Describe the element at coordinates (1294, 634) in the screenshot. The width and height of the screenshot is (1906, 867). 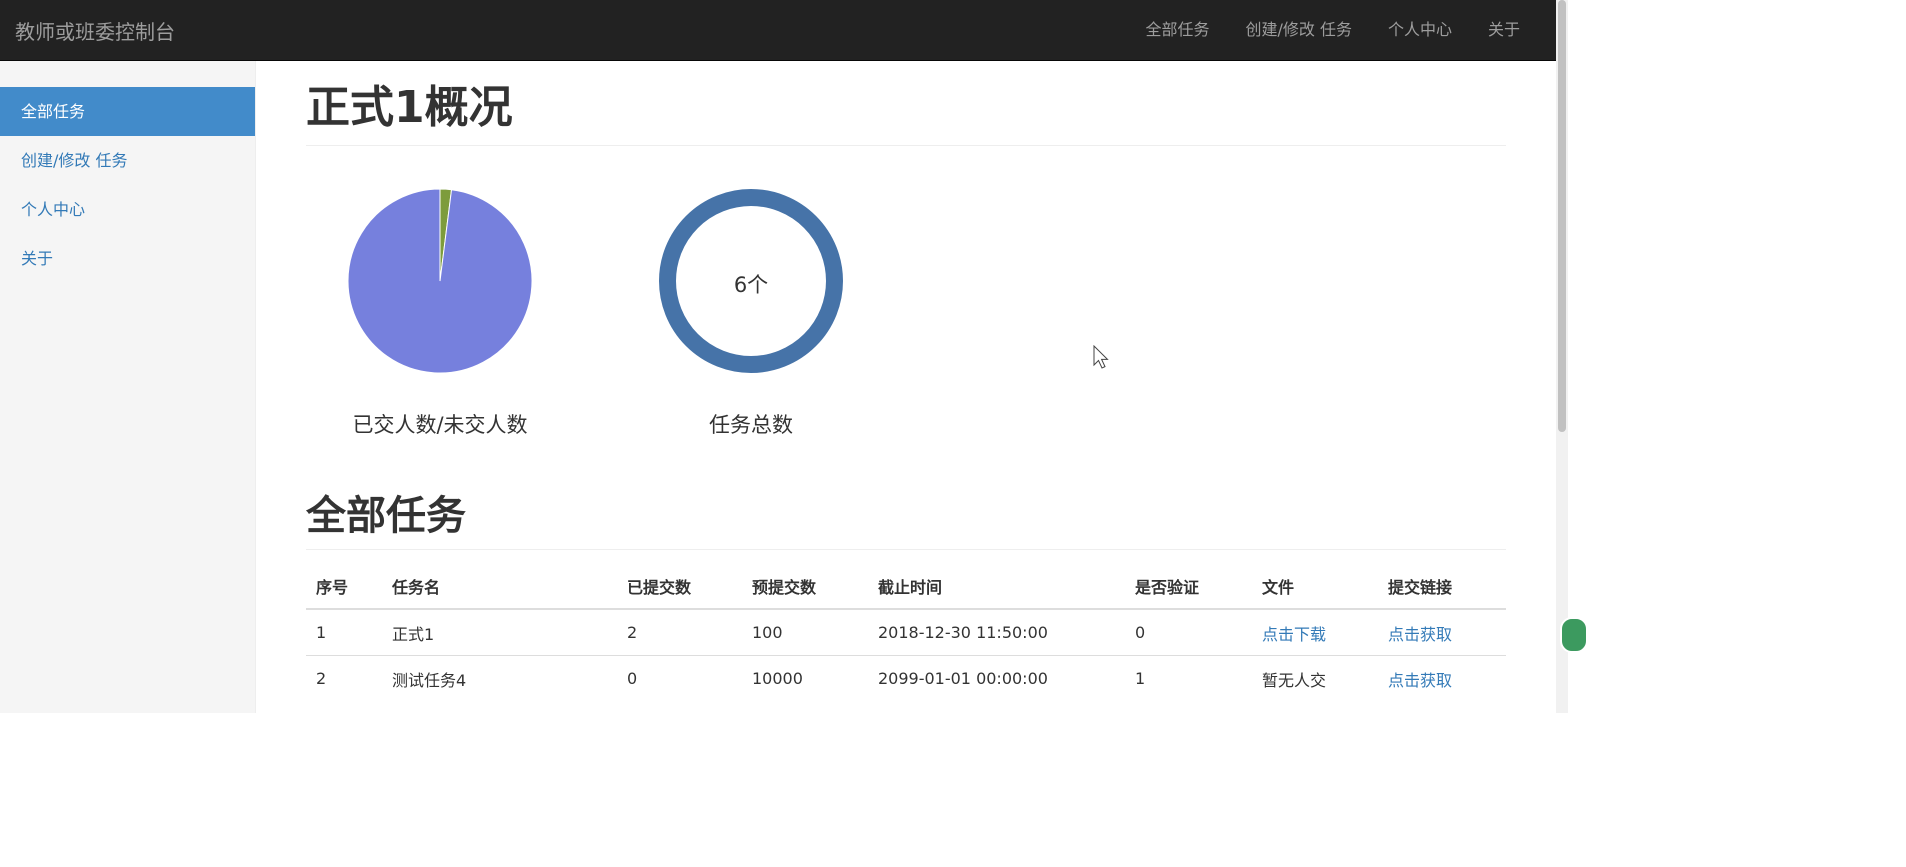
I see `download-link: 点击下载` at that location.